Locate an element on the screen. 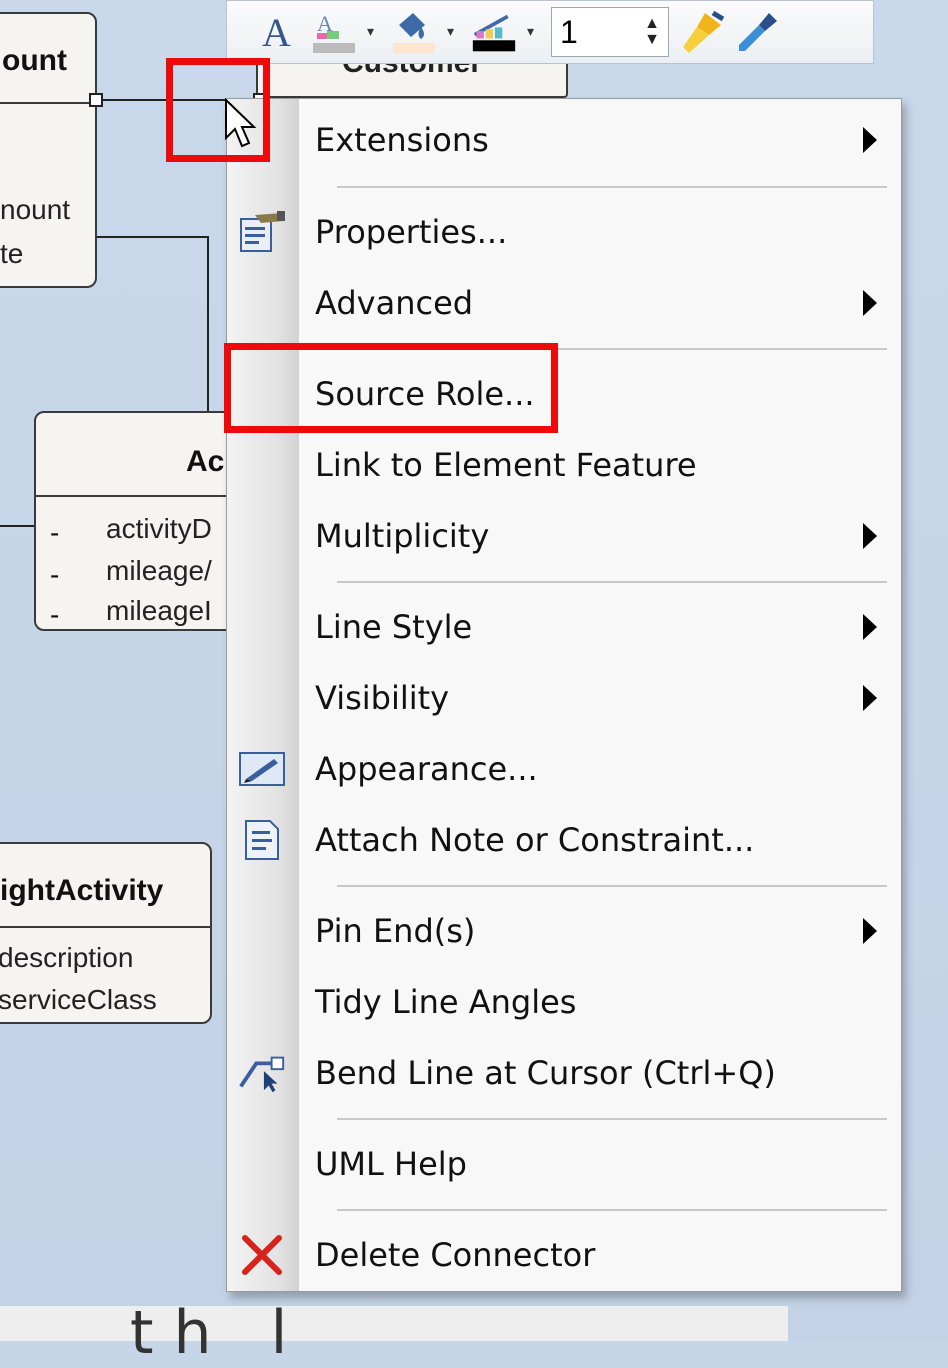 The height and width of the screenshot is (1368, 948). class-activity-attr: mileage/ is located at coordinates (159, 570).